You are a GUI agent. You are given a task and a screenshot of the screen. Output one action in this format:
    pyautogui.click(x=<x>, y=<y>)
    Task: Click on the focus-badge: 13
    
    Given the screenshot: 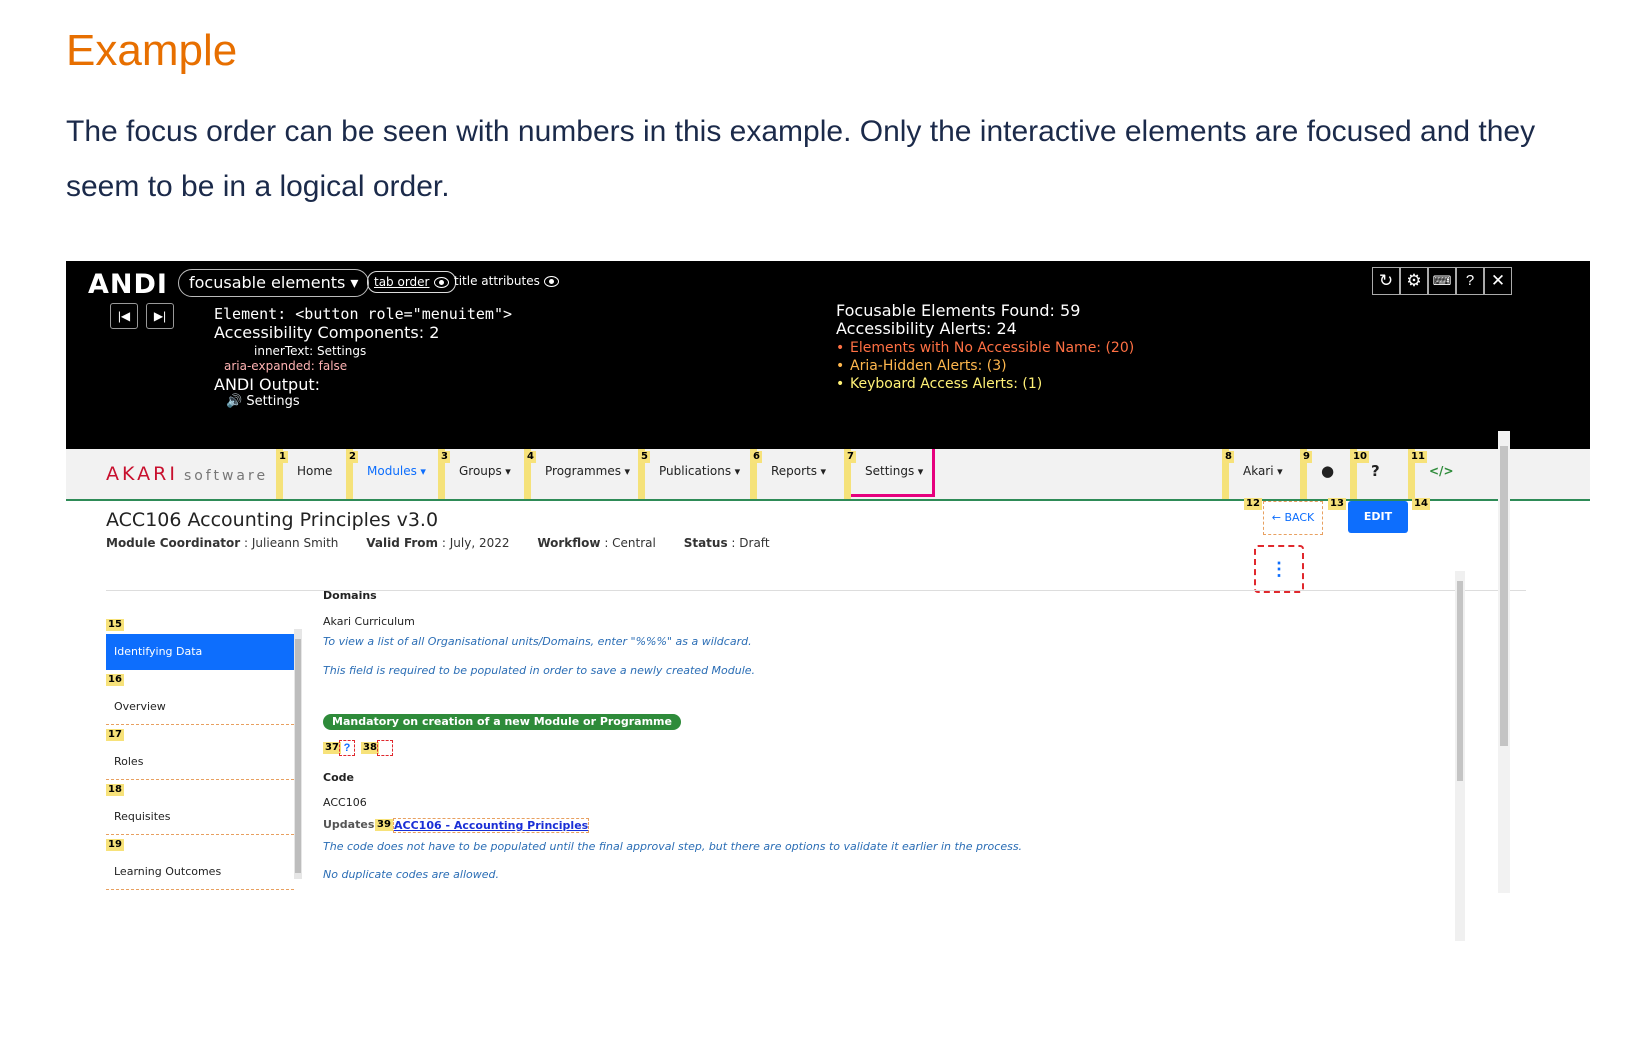 What is the action you would take?
    pyautogui.click(x=1337, y=504)
    